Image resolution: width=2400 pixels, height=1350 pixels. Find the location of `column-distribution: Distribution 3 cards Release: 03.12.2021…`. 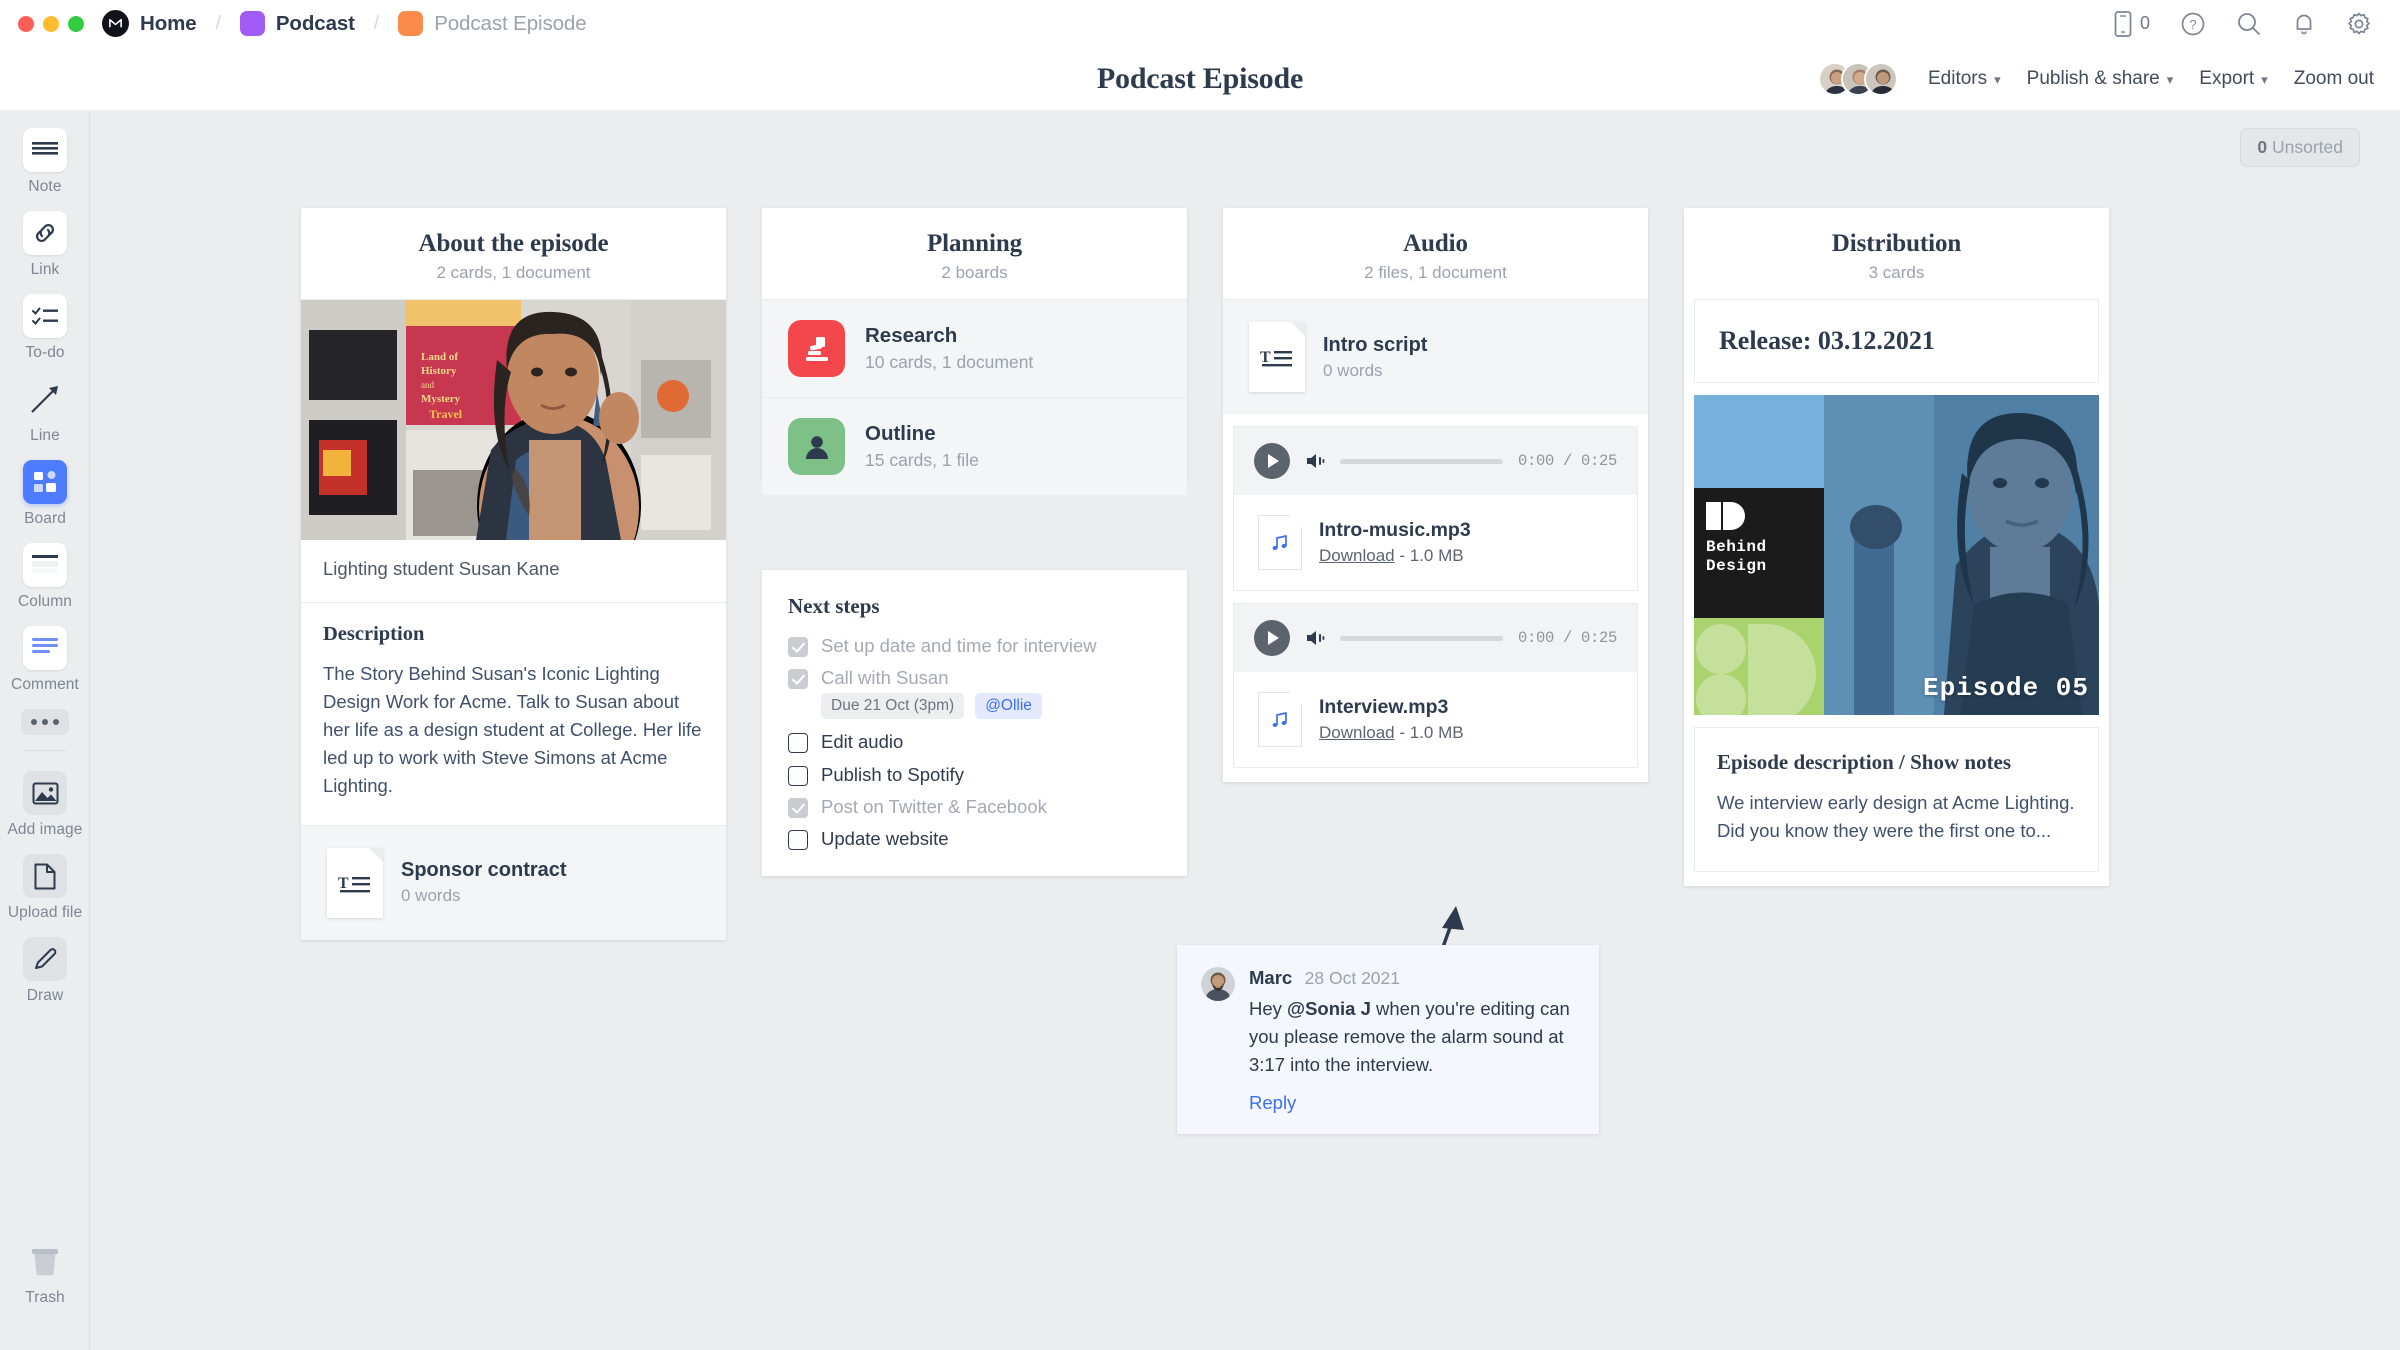

column-distribution: Distribution 3 cards Release: 03.12.2021… is located at coordinates (1896, 547).